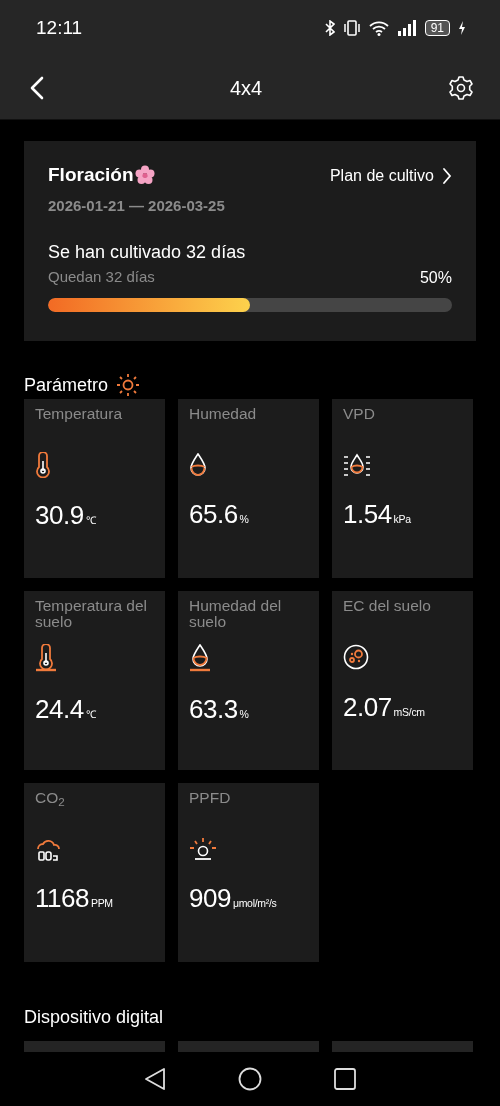 This screenshot has width=500, height=1106. I want to click on parameter-value: 2.07, so click(367, 707).